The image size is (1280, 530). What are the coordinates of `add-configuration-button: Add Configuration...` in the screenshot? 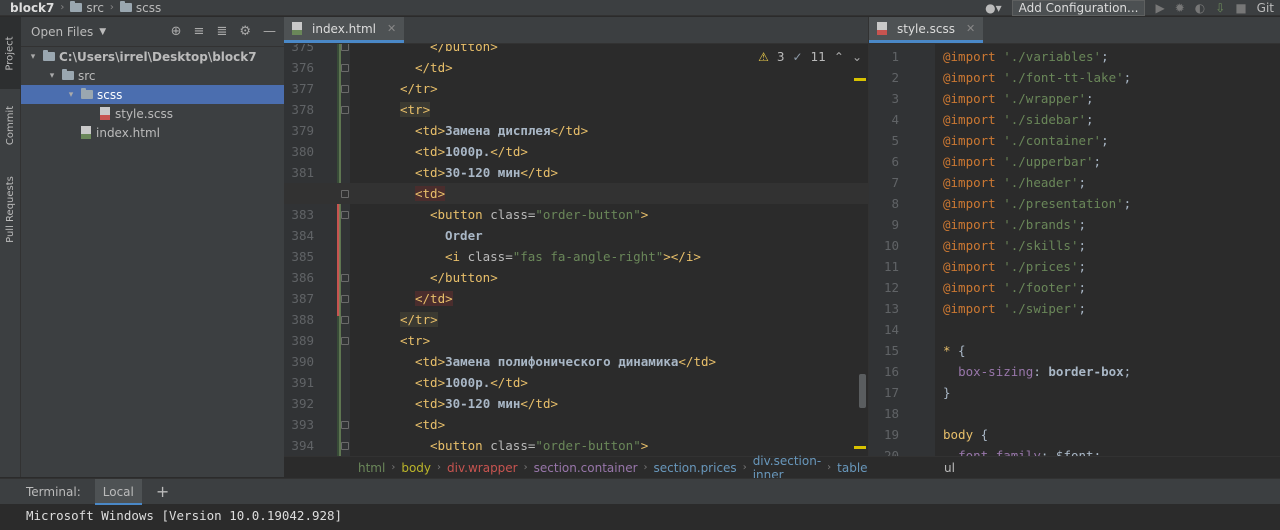 It's located at (1078, 8).